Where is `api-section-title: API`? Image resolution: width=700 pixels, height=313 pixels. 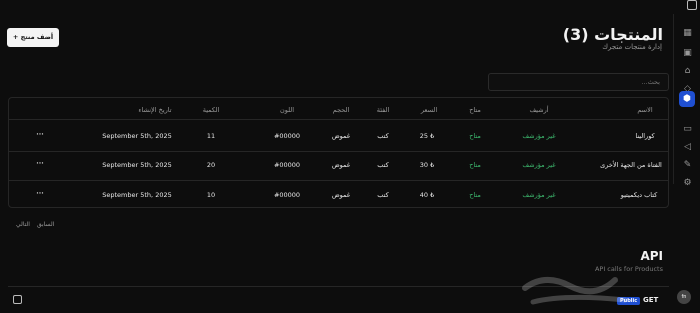
api-section-title: API is located at coordinates (651, 256).